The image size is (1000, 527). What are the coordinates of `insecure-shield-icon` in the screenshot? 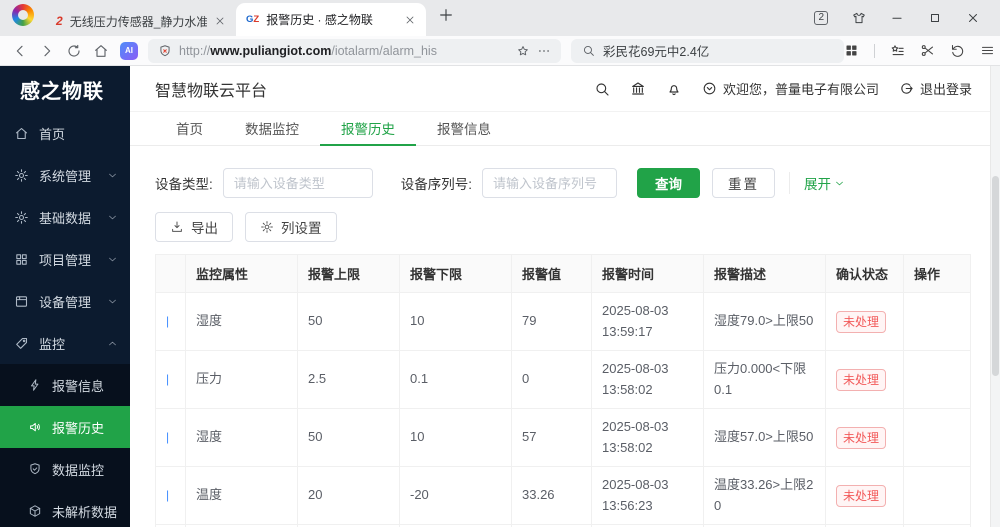 It's located at (165, 51).